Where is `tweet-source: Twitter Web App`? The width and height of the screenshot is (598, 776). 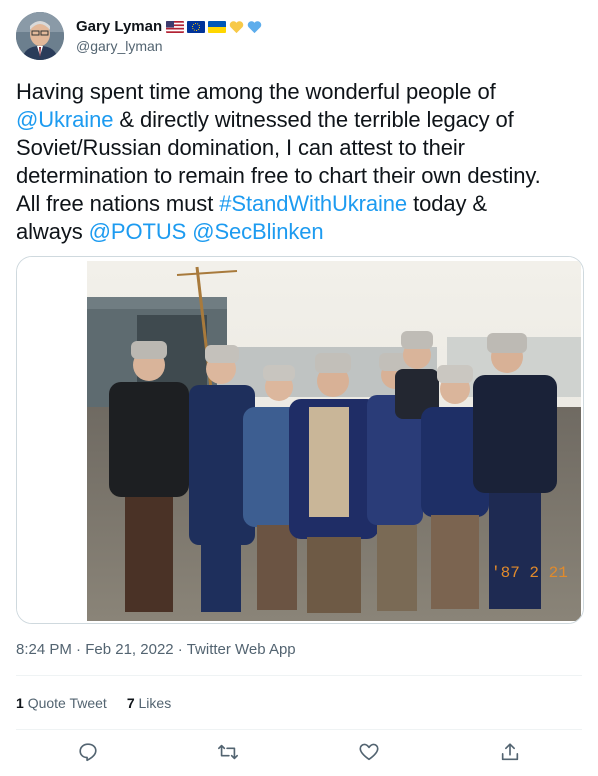
tweet-source: Twitter Web App is located at coordinates (241, 649).